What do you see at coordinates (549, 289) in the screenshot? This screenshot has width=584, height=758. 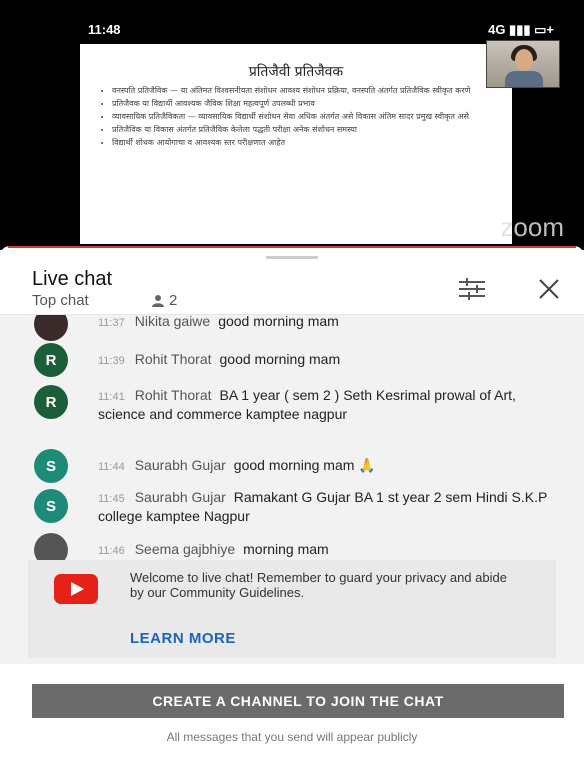 I see `close-icon` at bounding box center [549, 289].